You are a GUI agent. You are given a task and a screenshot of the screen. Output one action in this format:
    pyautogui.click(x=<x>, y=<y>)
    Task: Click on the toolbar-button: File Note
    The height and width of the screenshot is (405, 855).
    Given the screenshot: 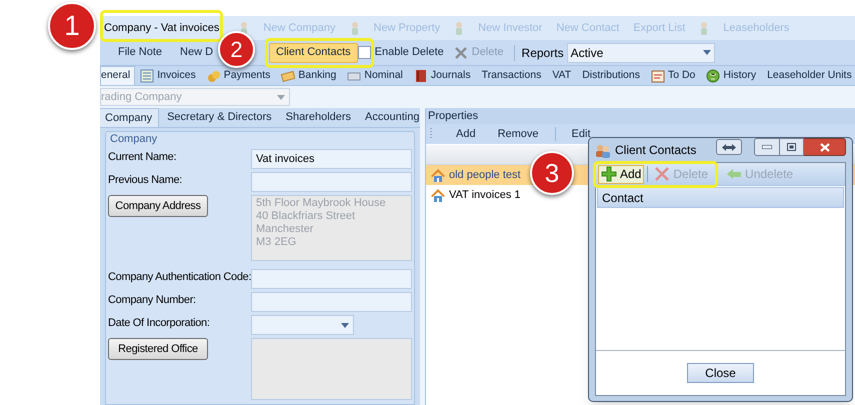 What is the action you would take?
    pyautogui.click(x=140, y=52)
    